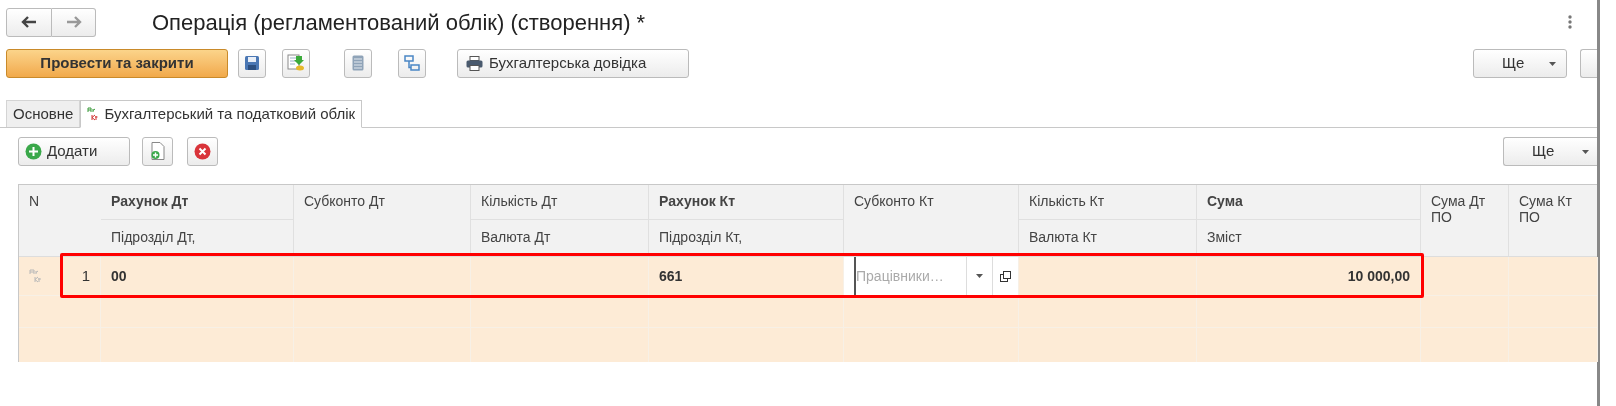  Describe the element at coordinates (1378, 276) in the screenshot. I see `table-cell-text: 10 000,00` at that location.